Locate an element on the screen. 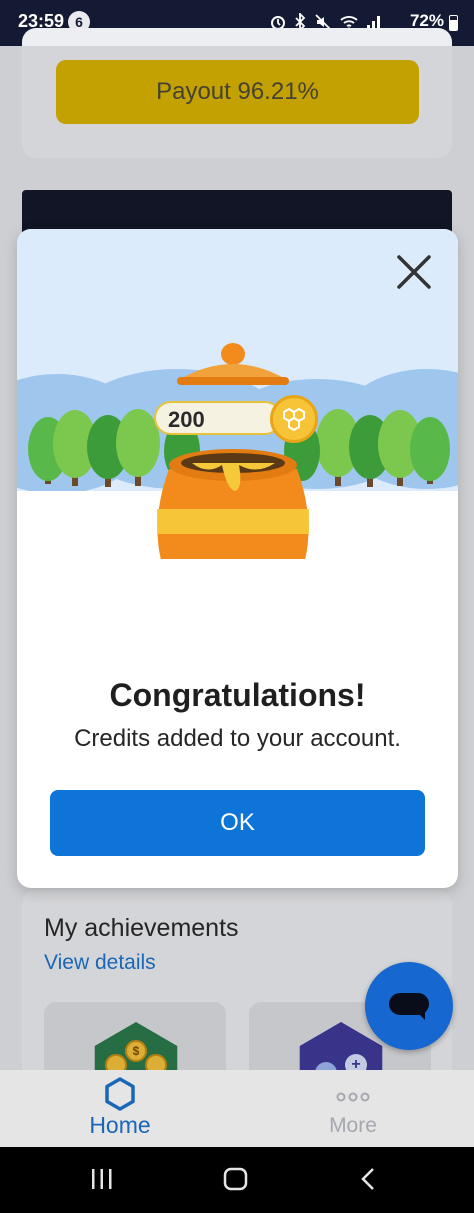  modal-message: Credits added to your account. is located at coordinates (237, 738).